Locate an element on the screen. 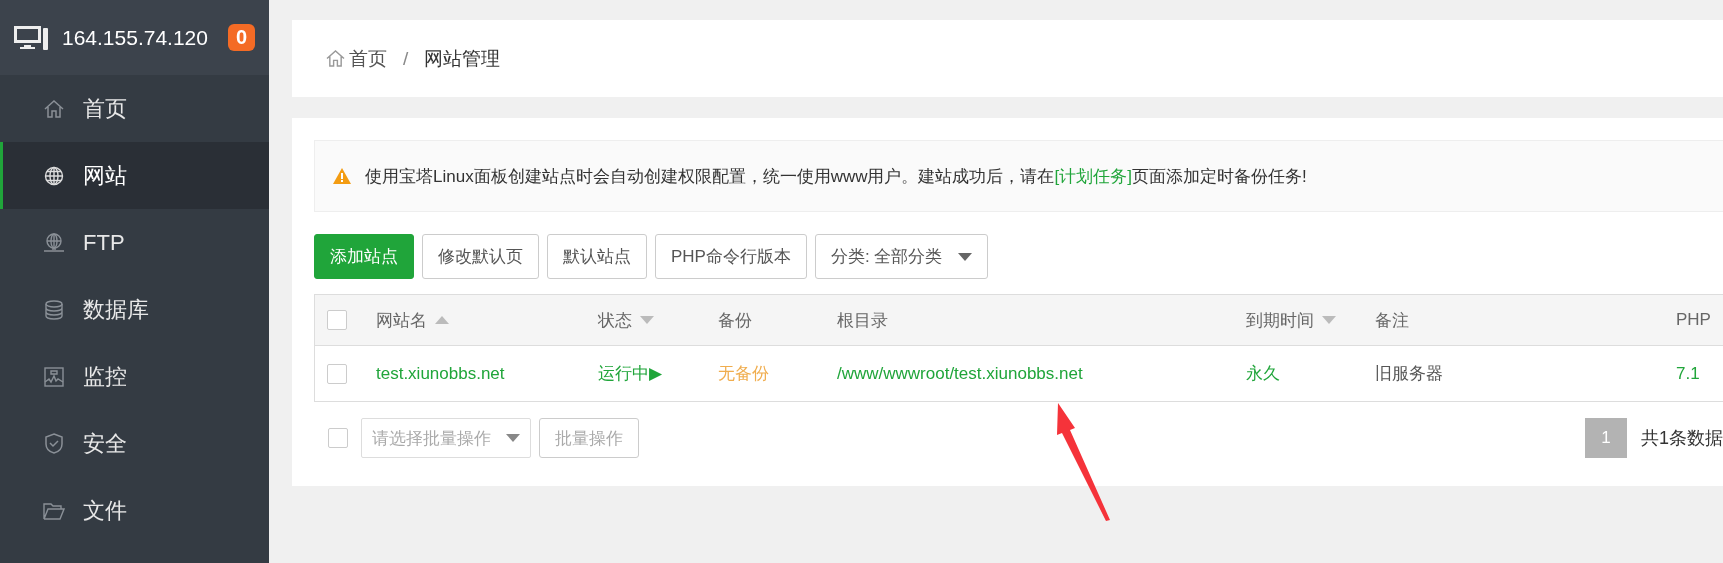  sidebar-item: FTP is located at coordinates (134, 242).